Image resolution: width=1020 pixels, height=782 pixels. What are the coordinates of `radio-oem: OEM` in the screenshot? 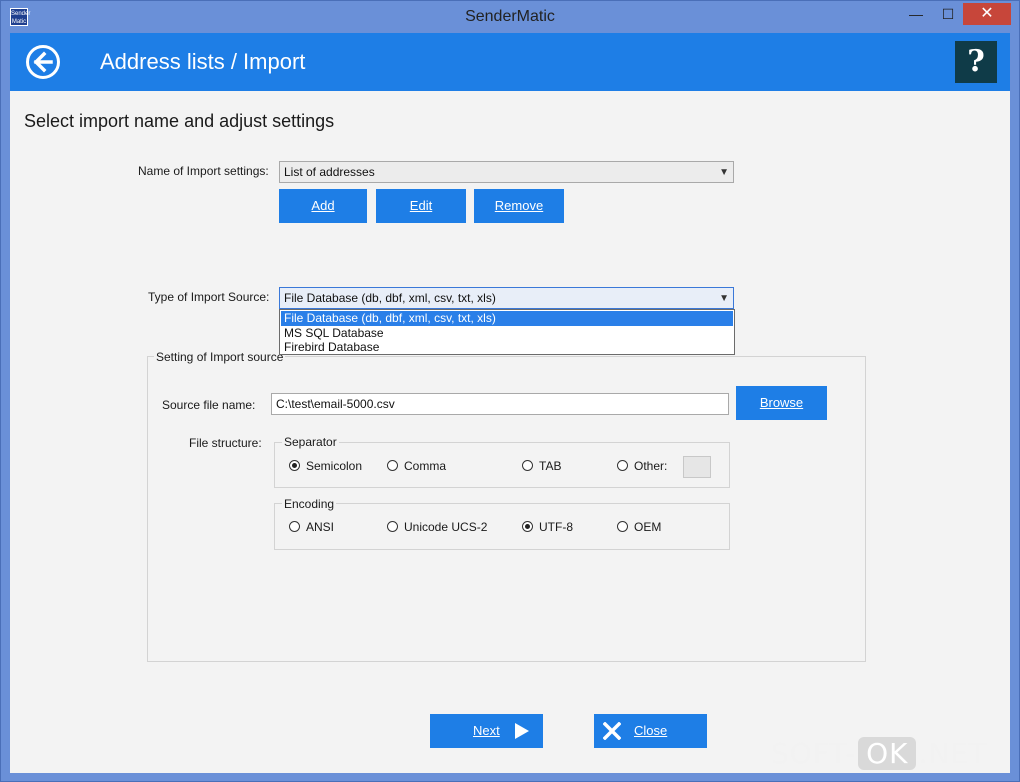 It's located at (639, 527).